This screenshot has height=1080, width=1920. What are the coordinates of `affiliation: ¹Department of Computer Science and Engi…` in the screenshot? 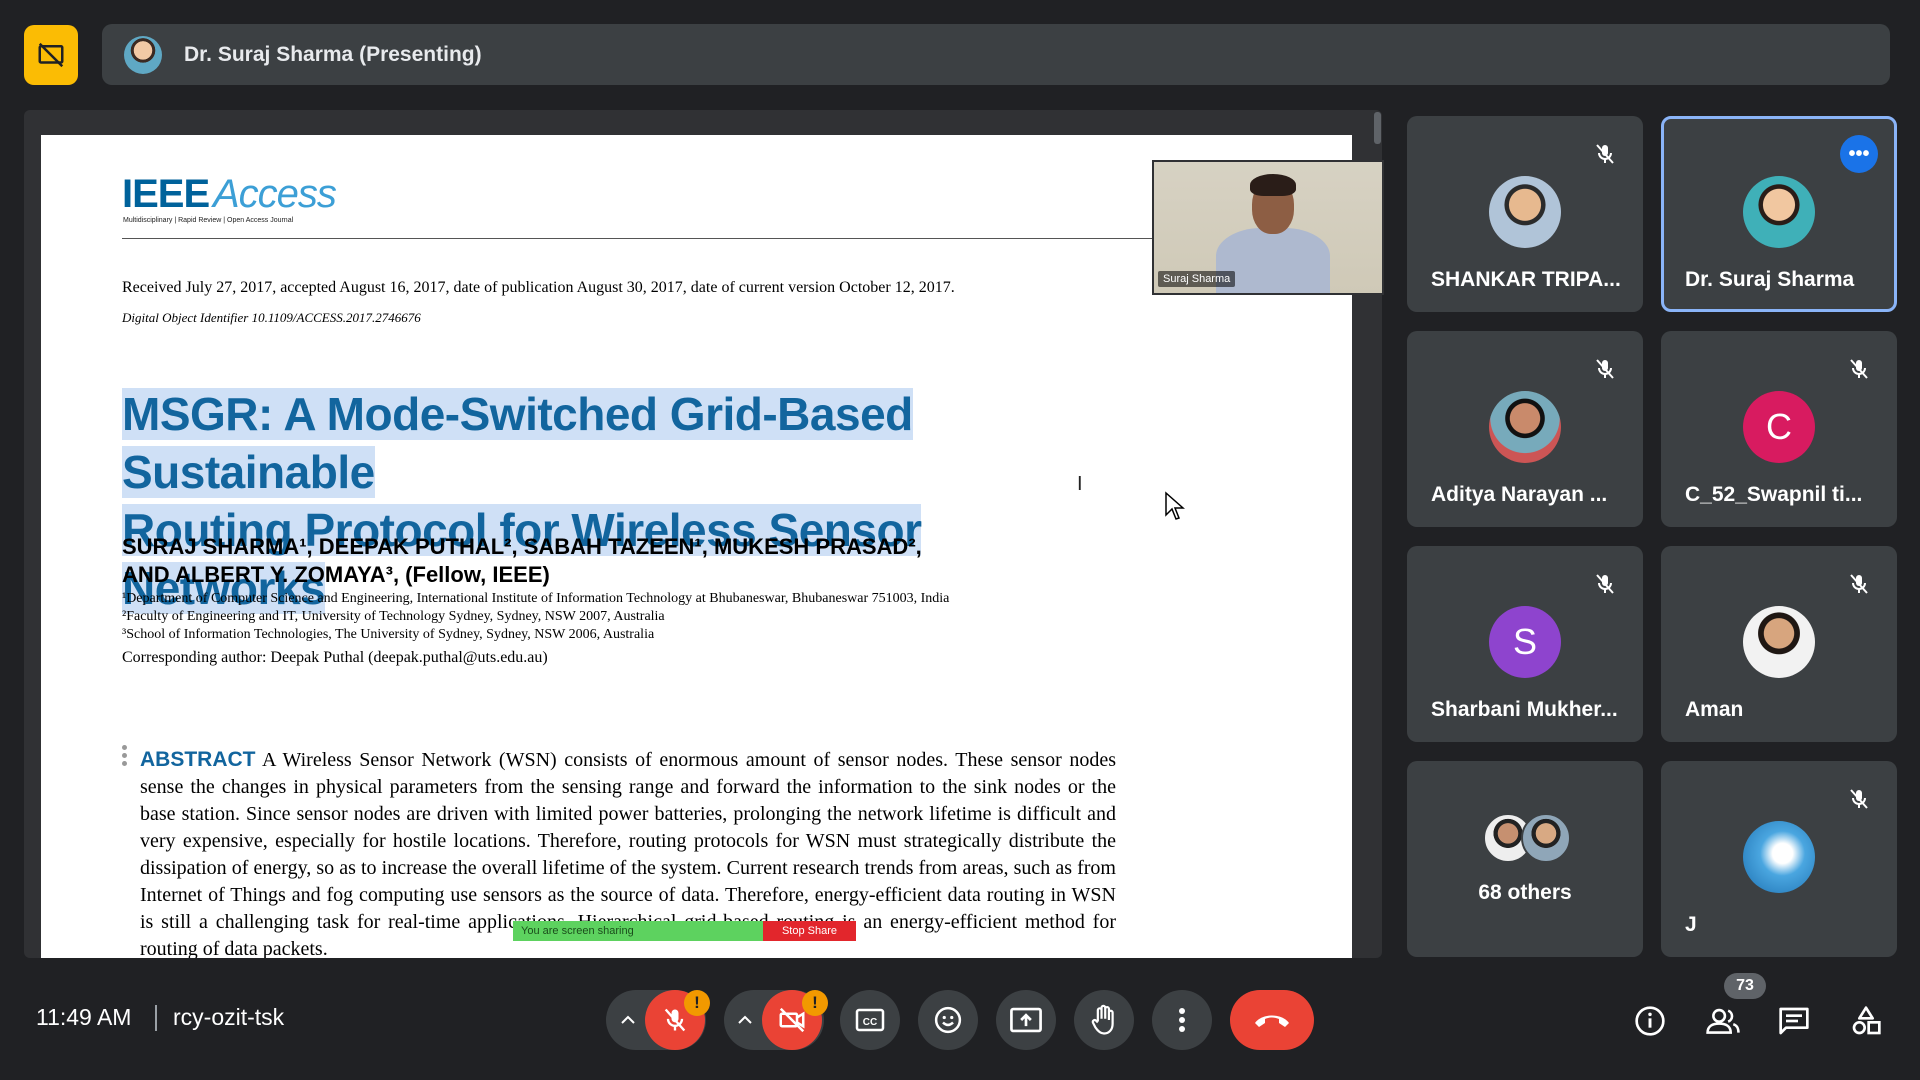 It's located at (536, 598).